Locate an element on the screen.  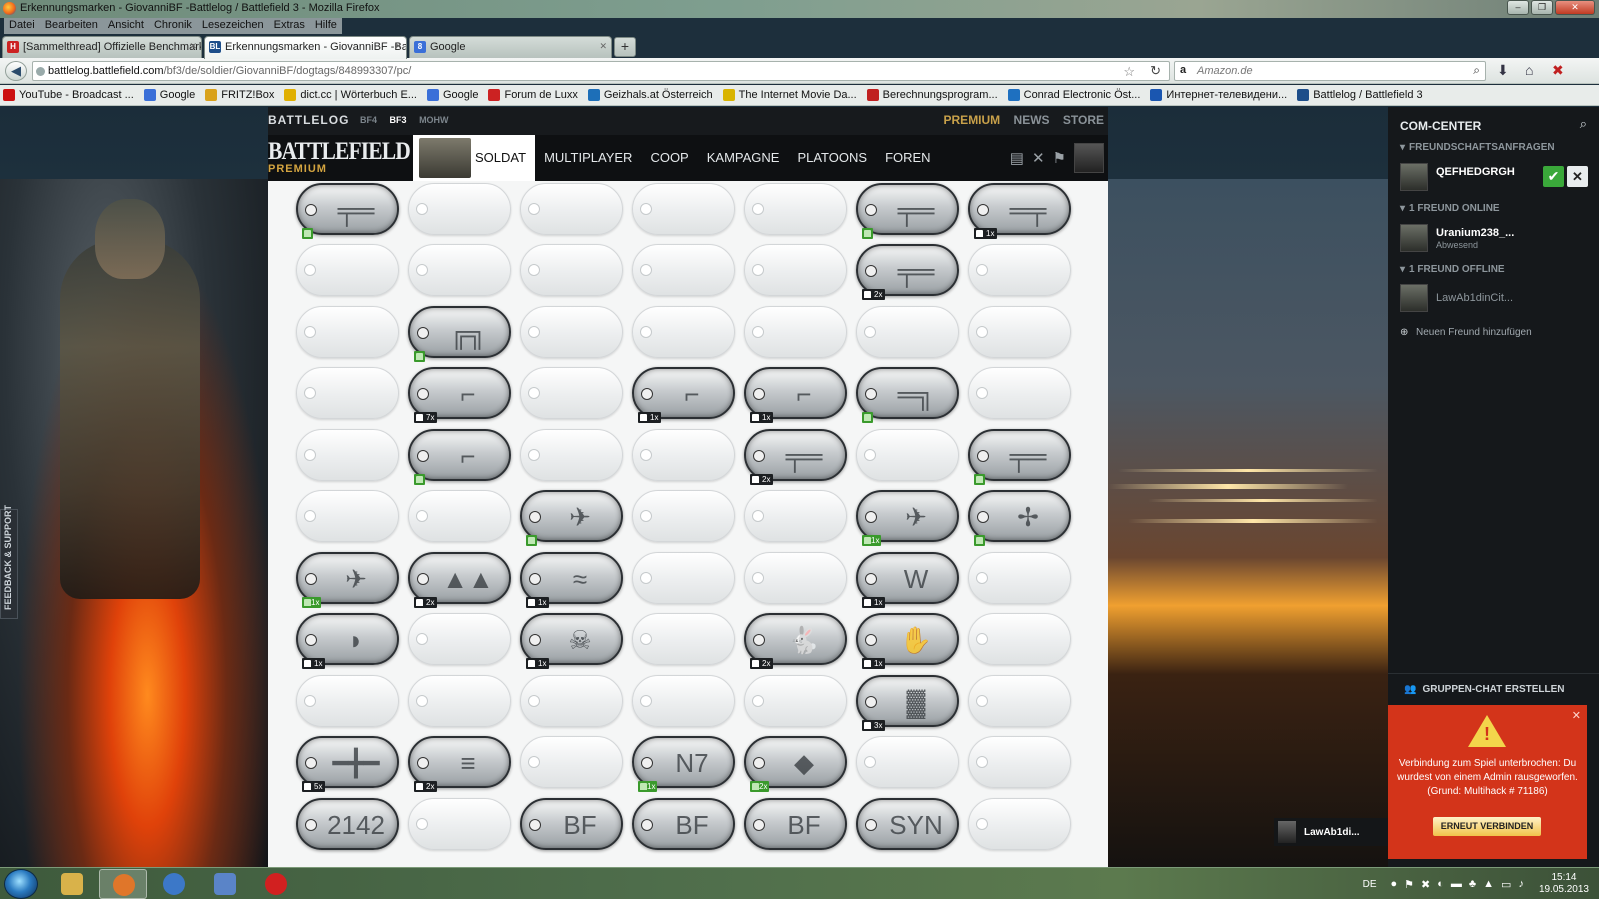
dogtag-unlocked: ╤═ 2x is located at coordinates (795, 456).